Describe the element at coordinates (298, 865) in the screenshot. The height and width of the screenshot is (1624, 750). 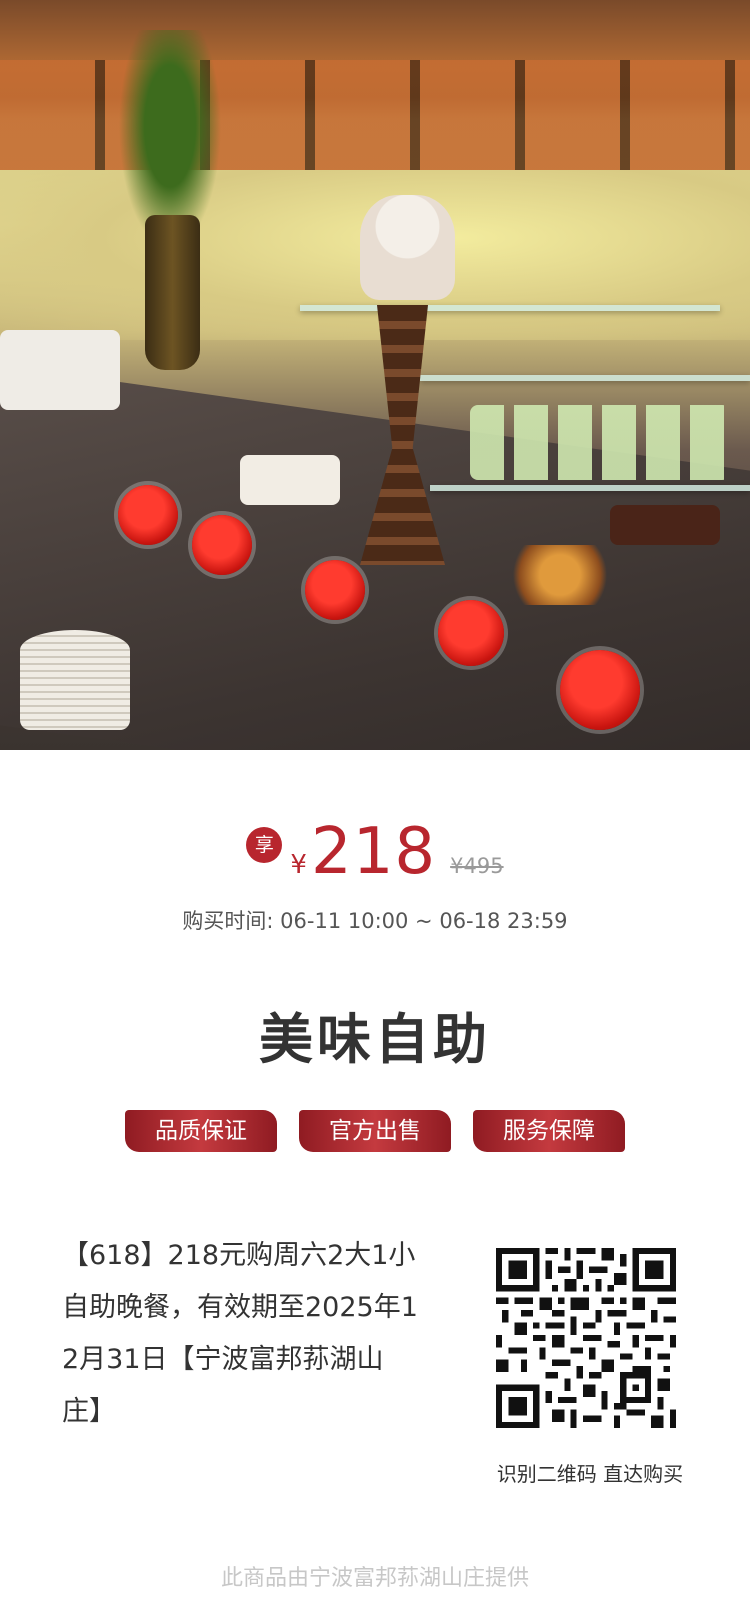
I see `currency-symbol: ¥` at that location.